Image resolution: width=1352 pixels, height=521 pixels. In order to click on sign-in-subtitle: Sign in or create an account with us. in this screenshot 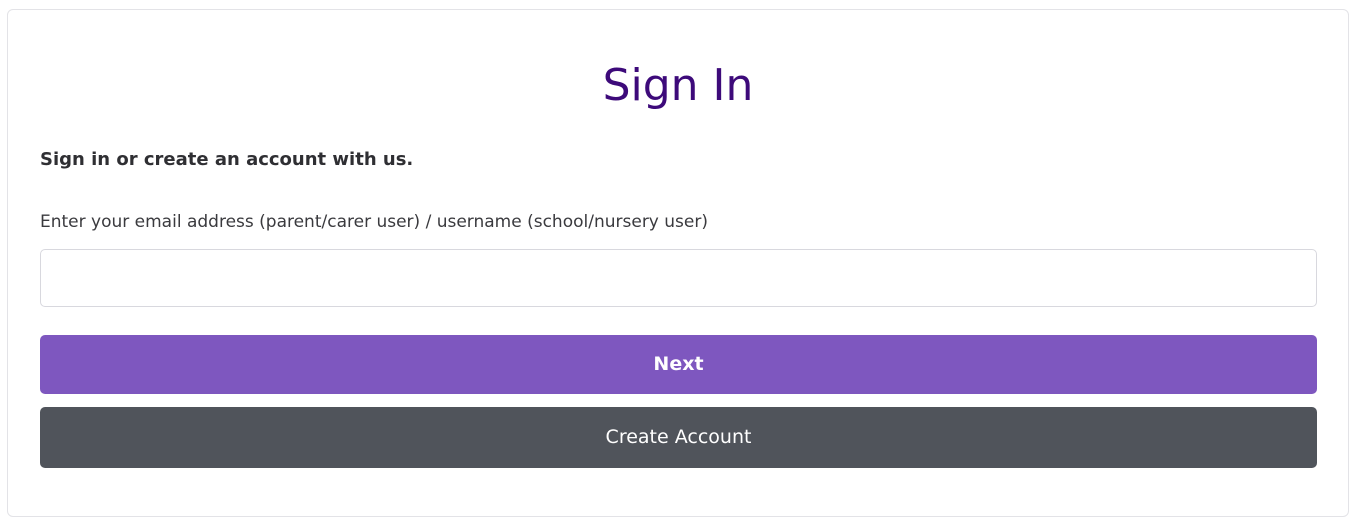, I will do `click(227, 159)`.